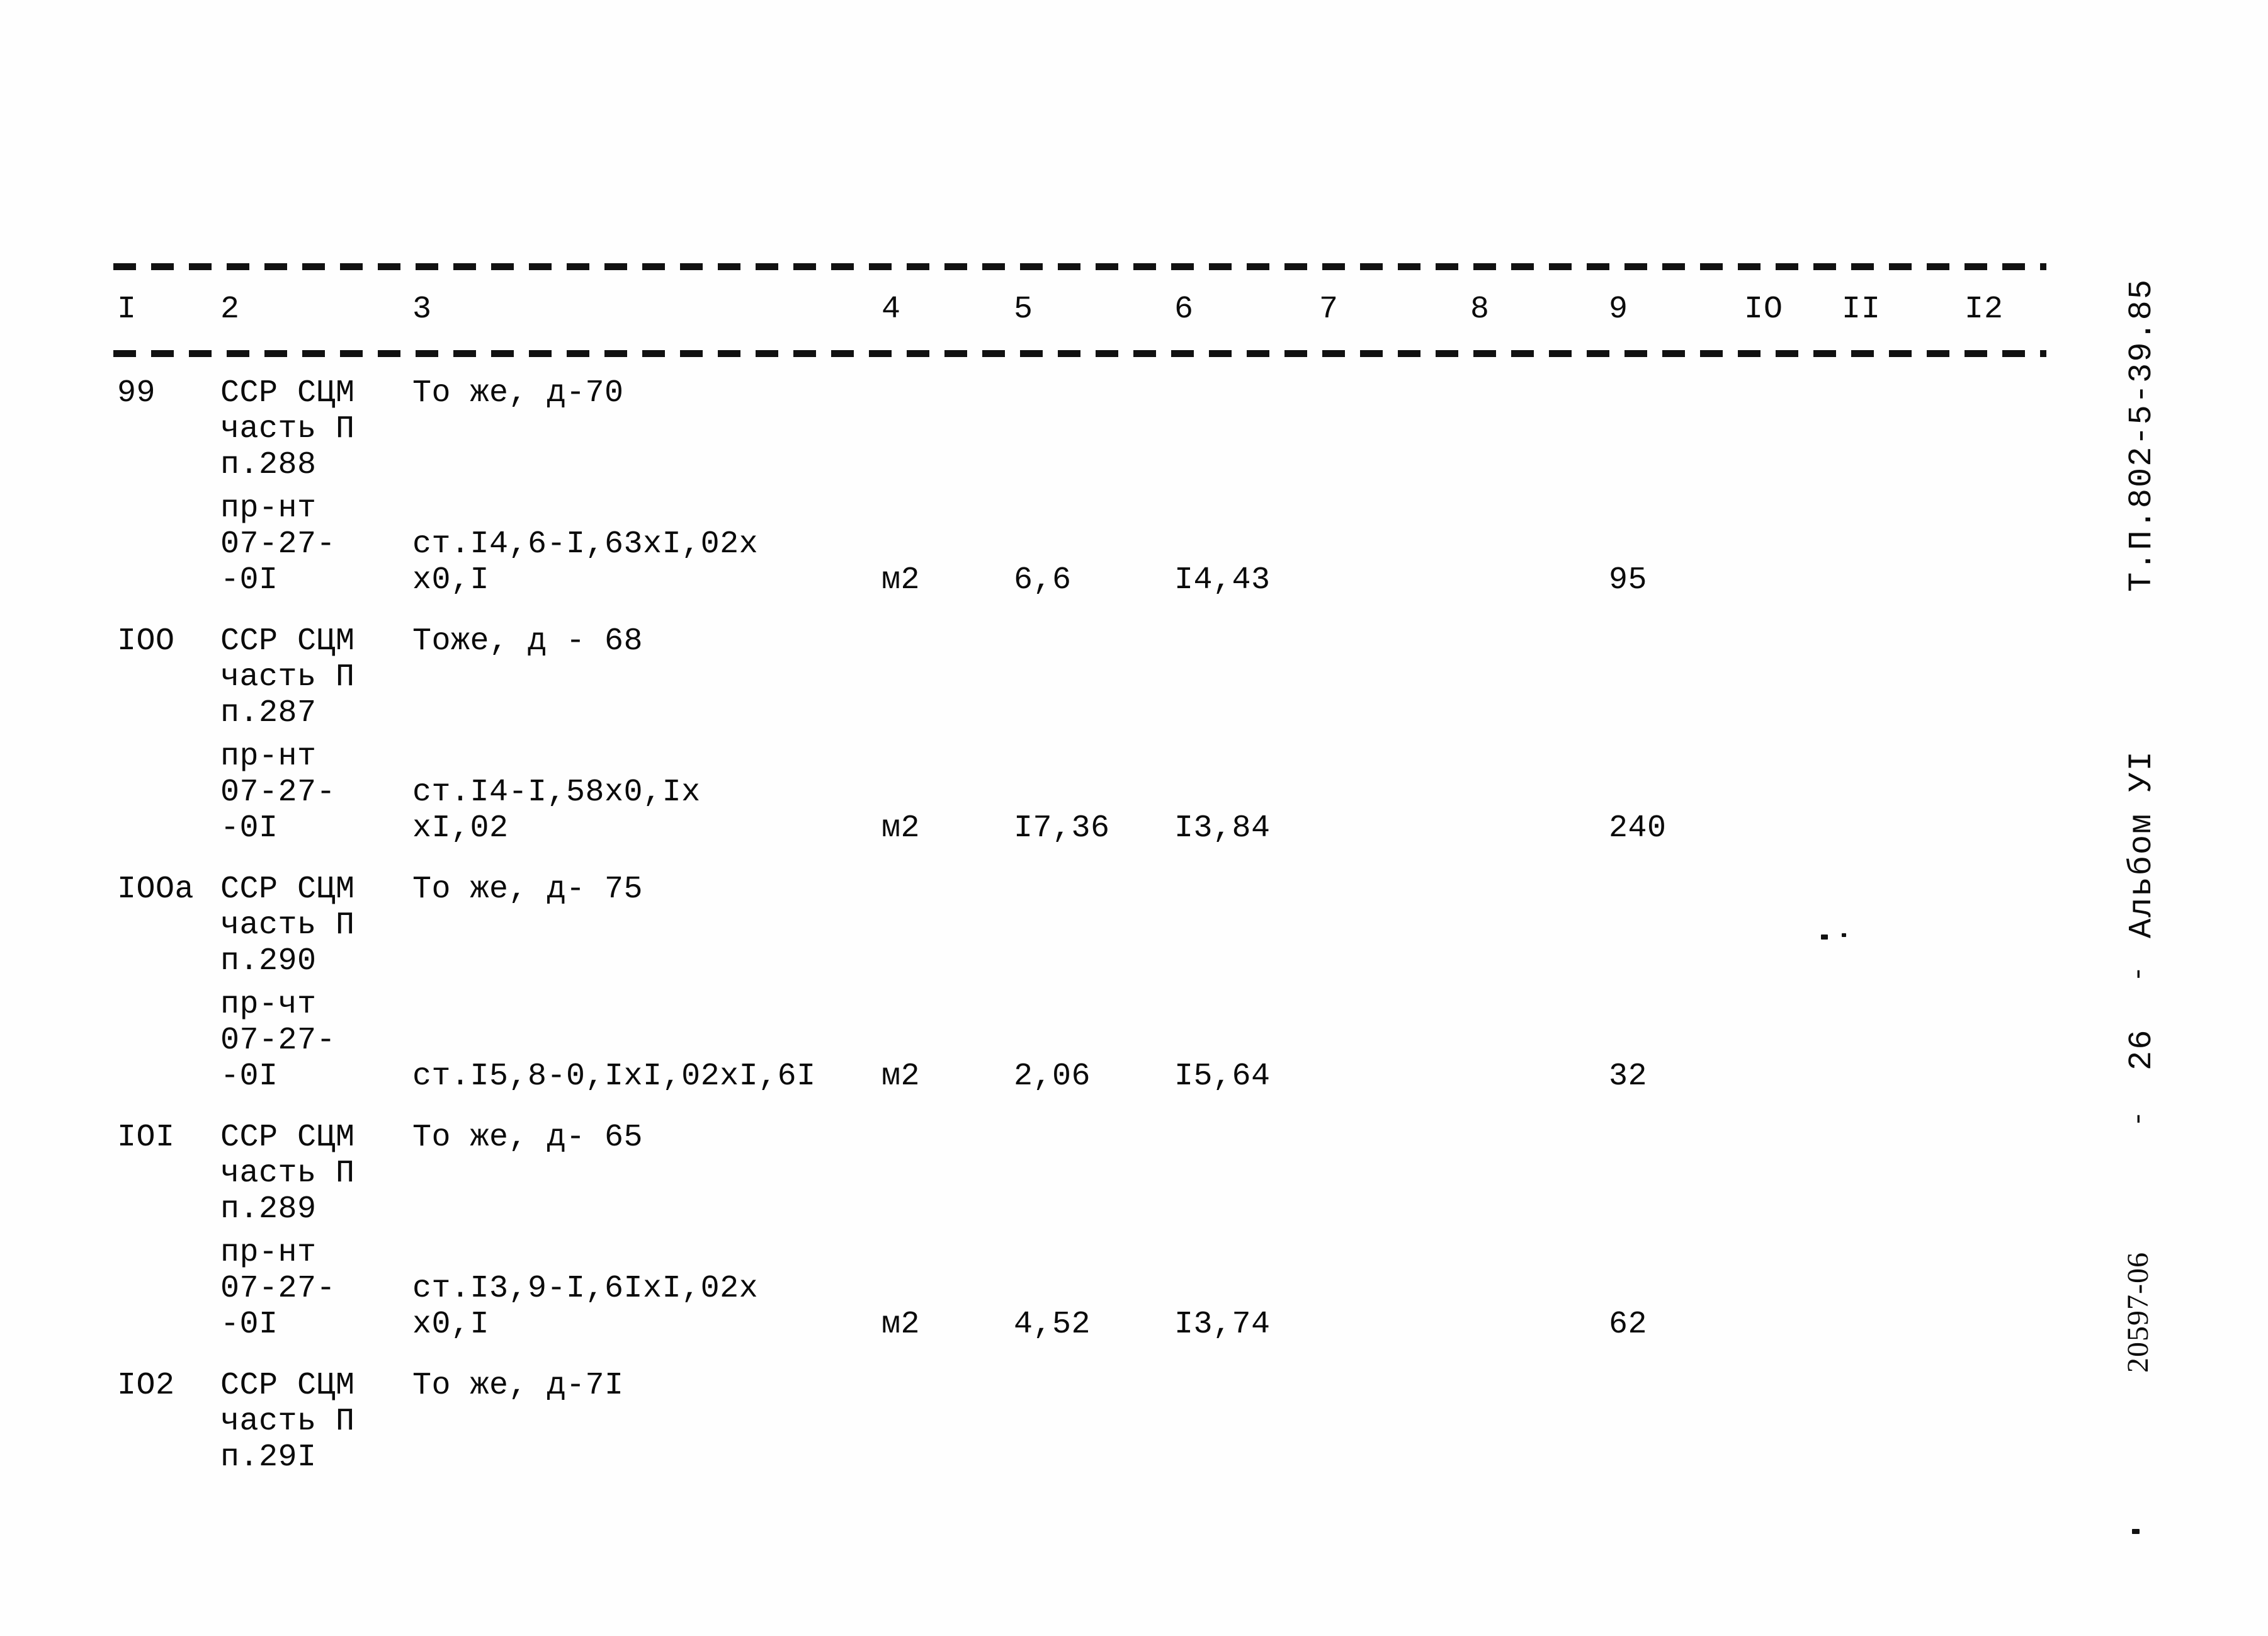  Describe the element at coordinates (146, 1138) in the screenshot. I see `cell-col1-row-101: IOI` at that location.